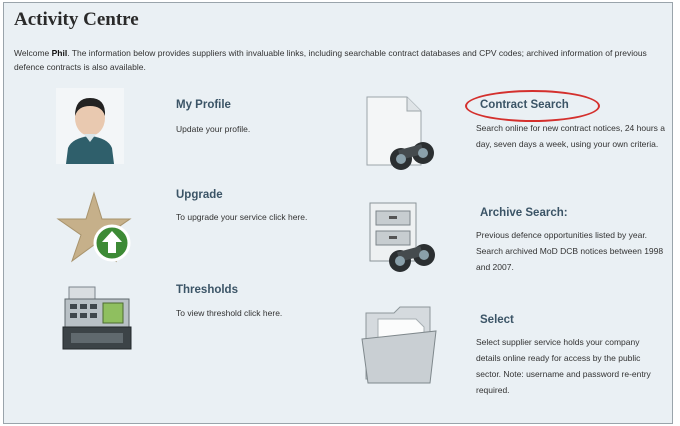 Image resolution: width=680 pixels, height=426 pixels. What do you see at coordinates (95, 228) in the screenshot?
I see `star-upgrade-icon` at bounding box center [95, 228].